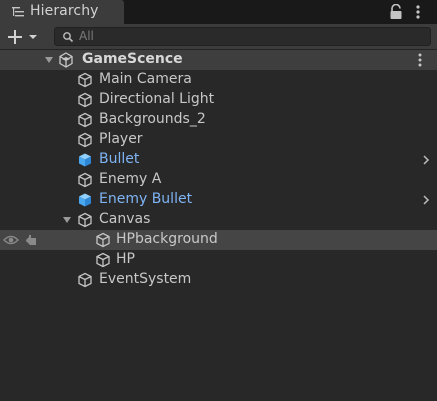  What do you see at coordinates (66, 60) in the screenshot?
I see `unity-scene-icon` at bounding box center [66, 60].